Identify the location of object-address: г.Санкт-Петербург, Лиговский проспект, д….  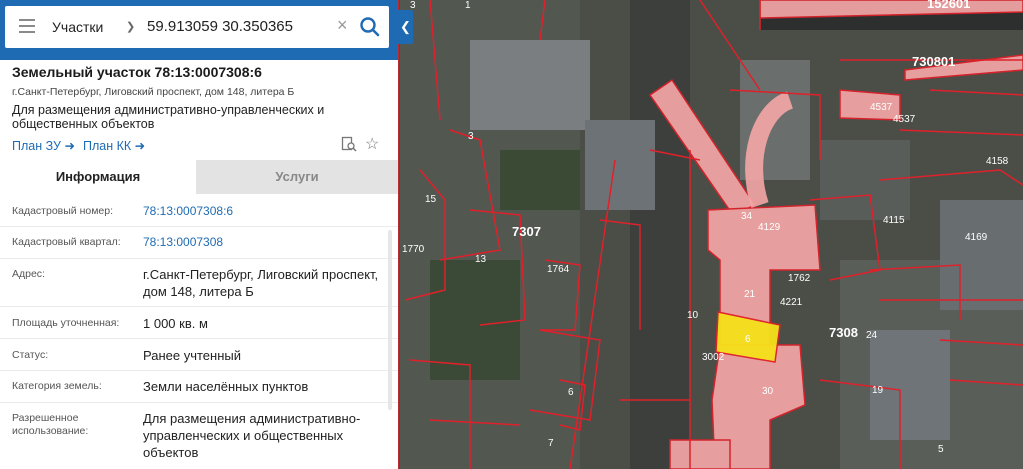
(153, 92).